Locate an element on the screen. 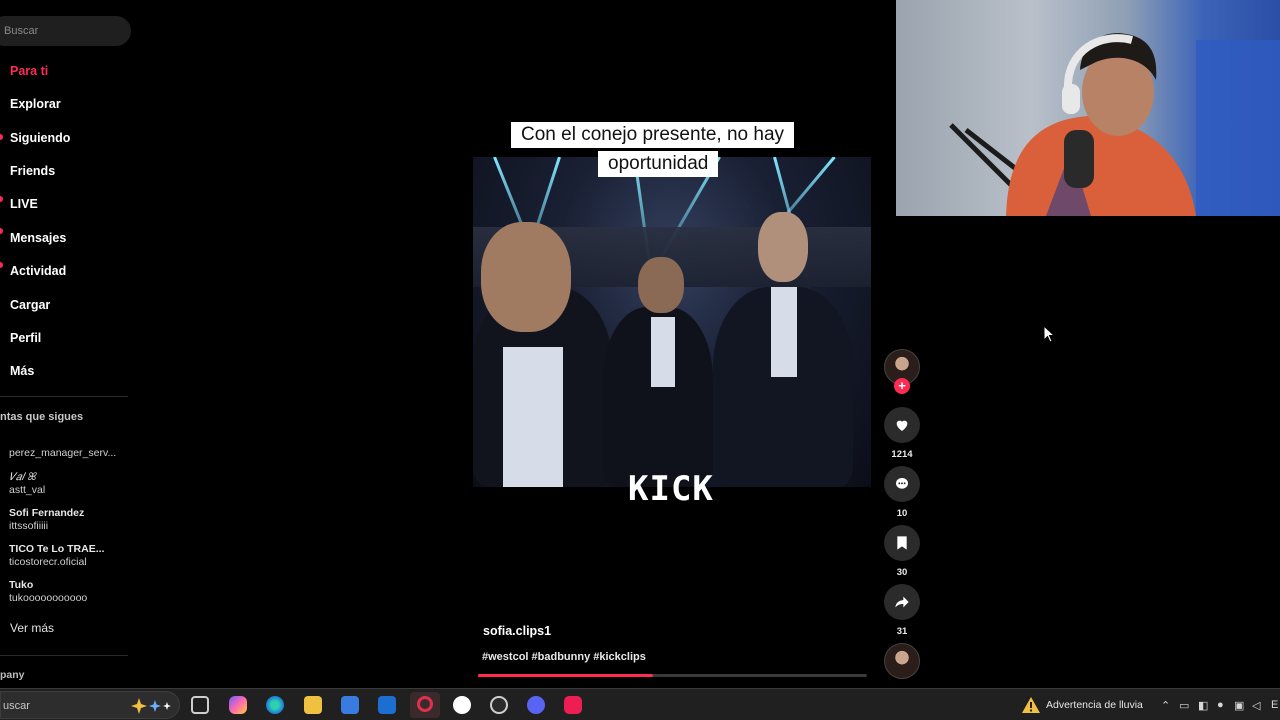 The width and height of the screenshot is (1280, 720). outlook-icon is located at coordinates (387, 705).